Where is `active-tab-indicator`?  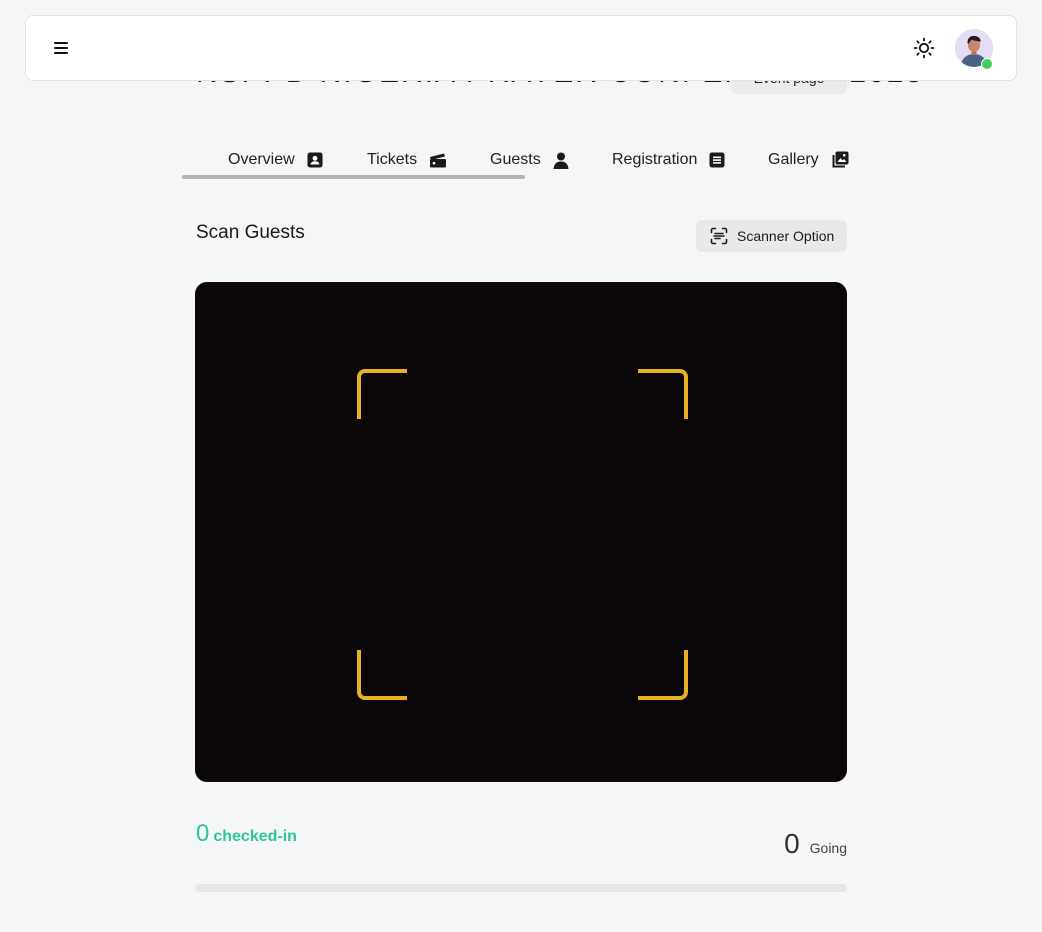
active-tab-indicator is located at coordinates (353, 177).